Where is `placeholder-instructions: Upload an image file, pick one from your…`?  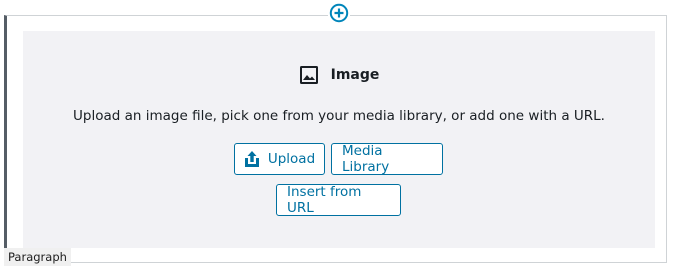
placeholder-instructions: Upload an image file, pick one from your… is located at coordinates (339, 116).